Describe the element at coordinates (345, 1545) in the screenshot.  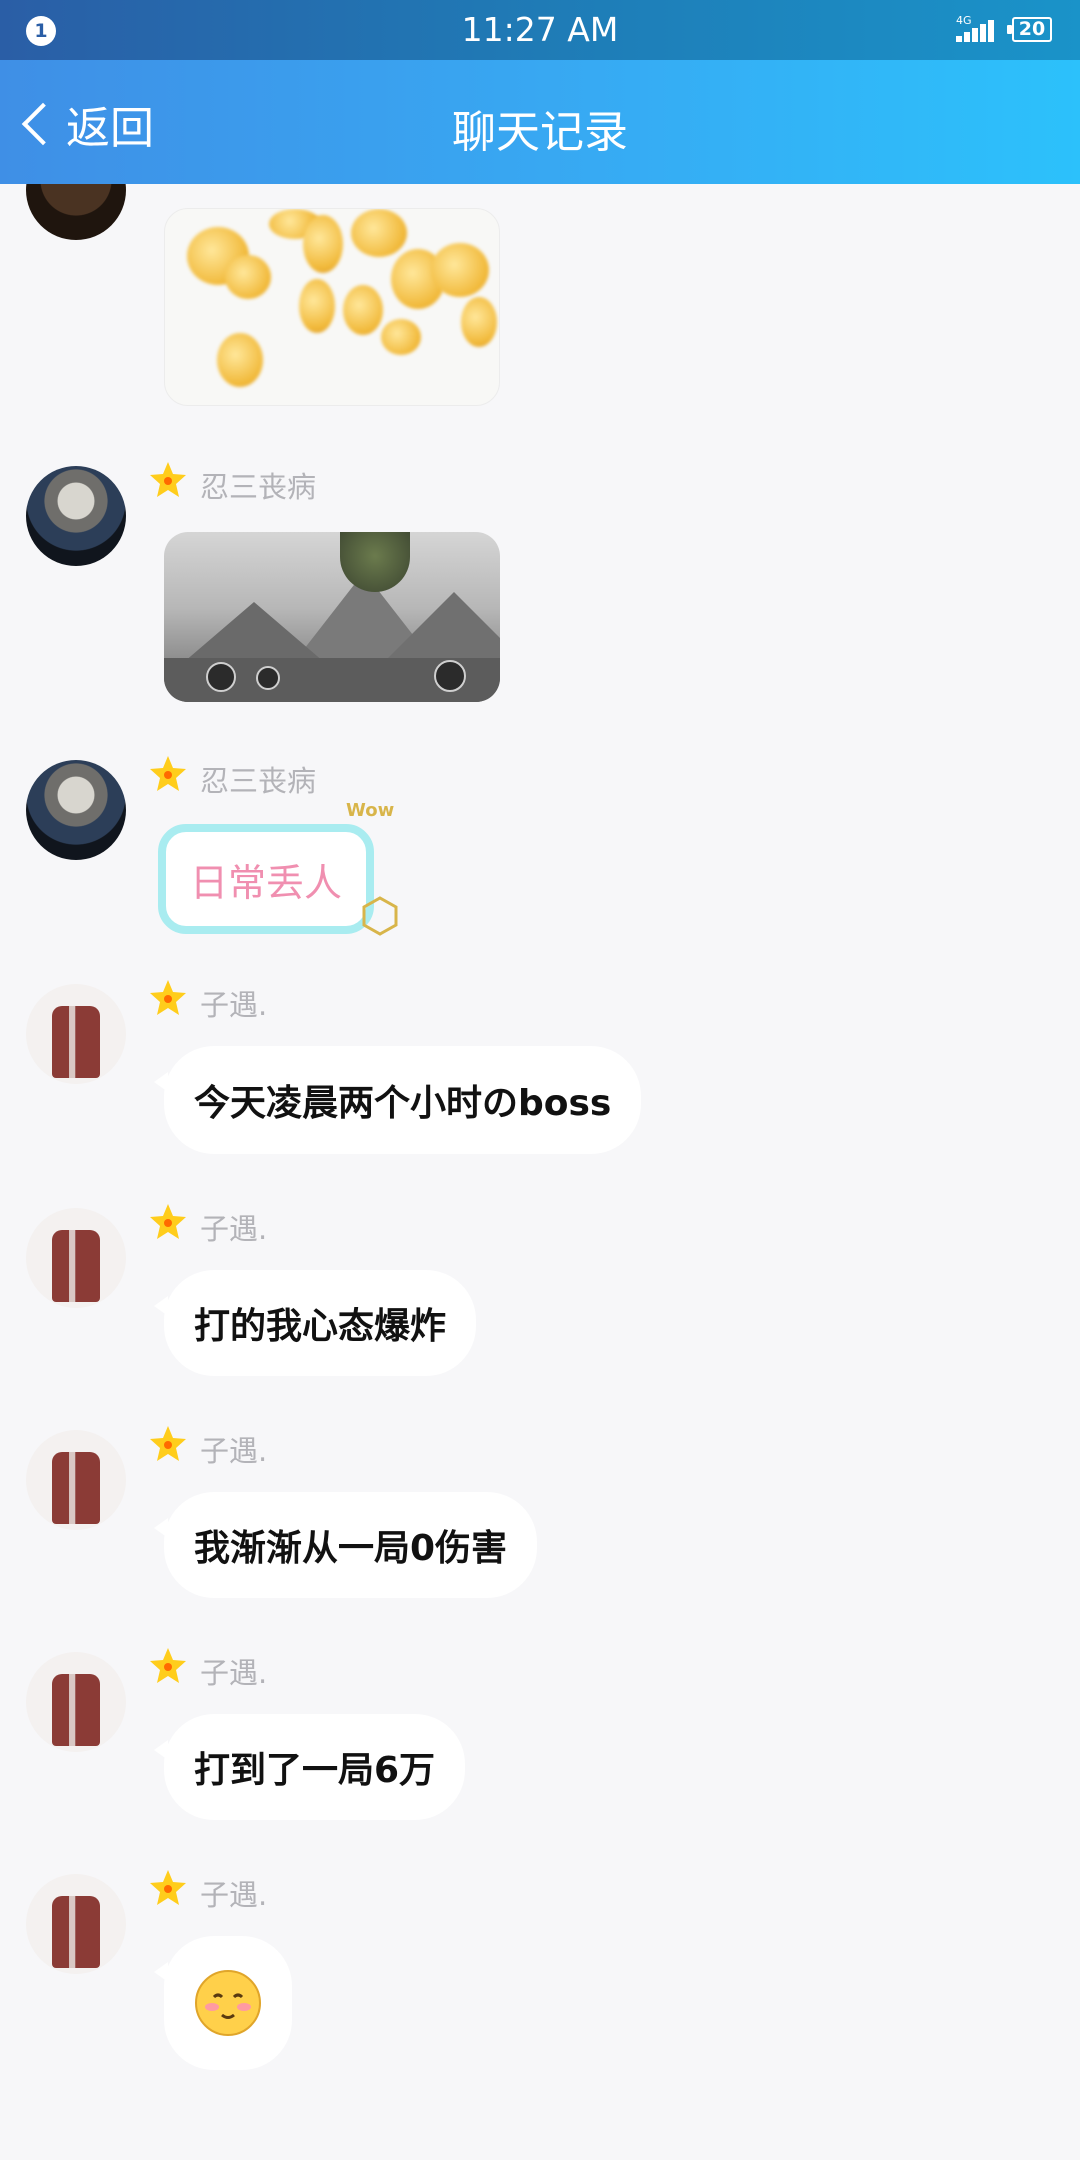
I see `text-message: 我渐渐从一局0伤害` at that location.